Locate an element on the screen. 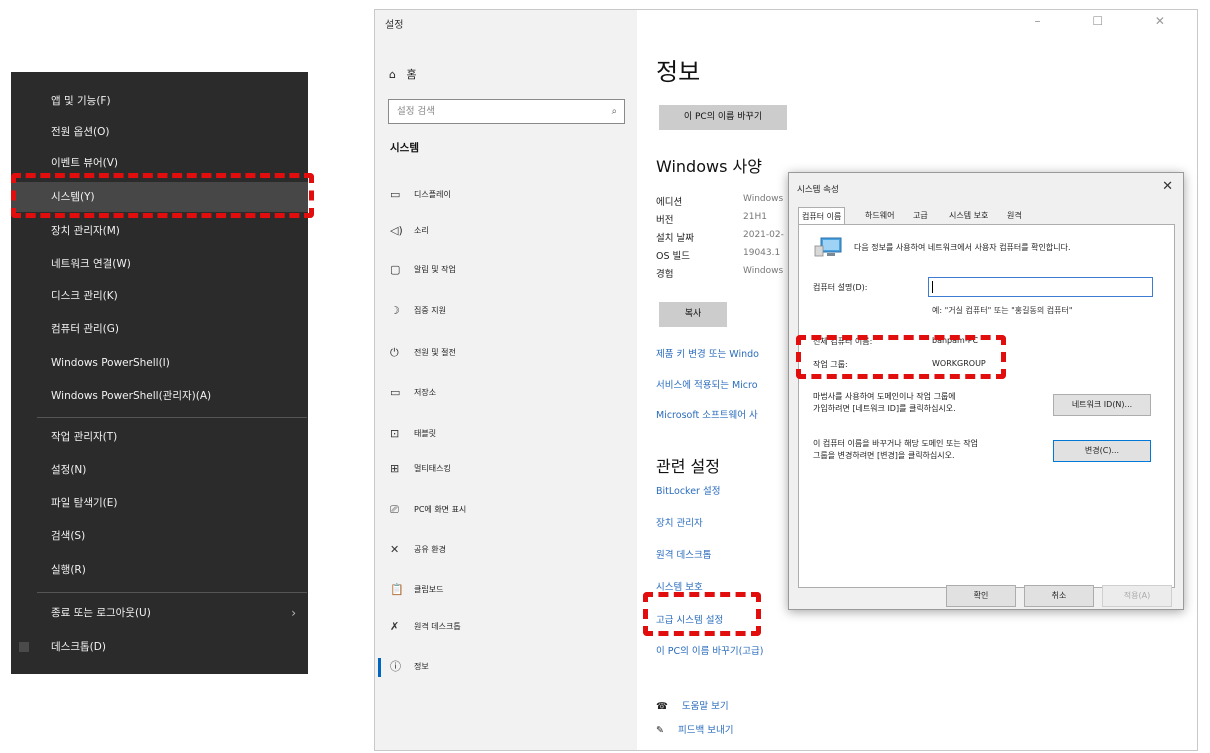 The width and height of the screenshot is (1210, 753). menu-item-label: 검색(S) is located at coordinates (68, 536).